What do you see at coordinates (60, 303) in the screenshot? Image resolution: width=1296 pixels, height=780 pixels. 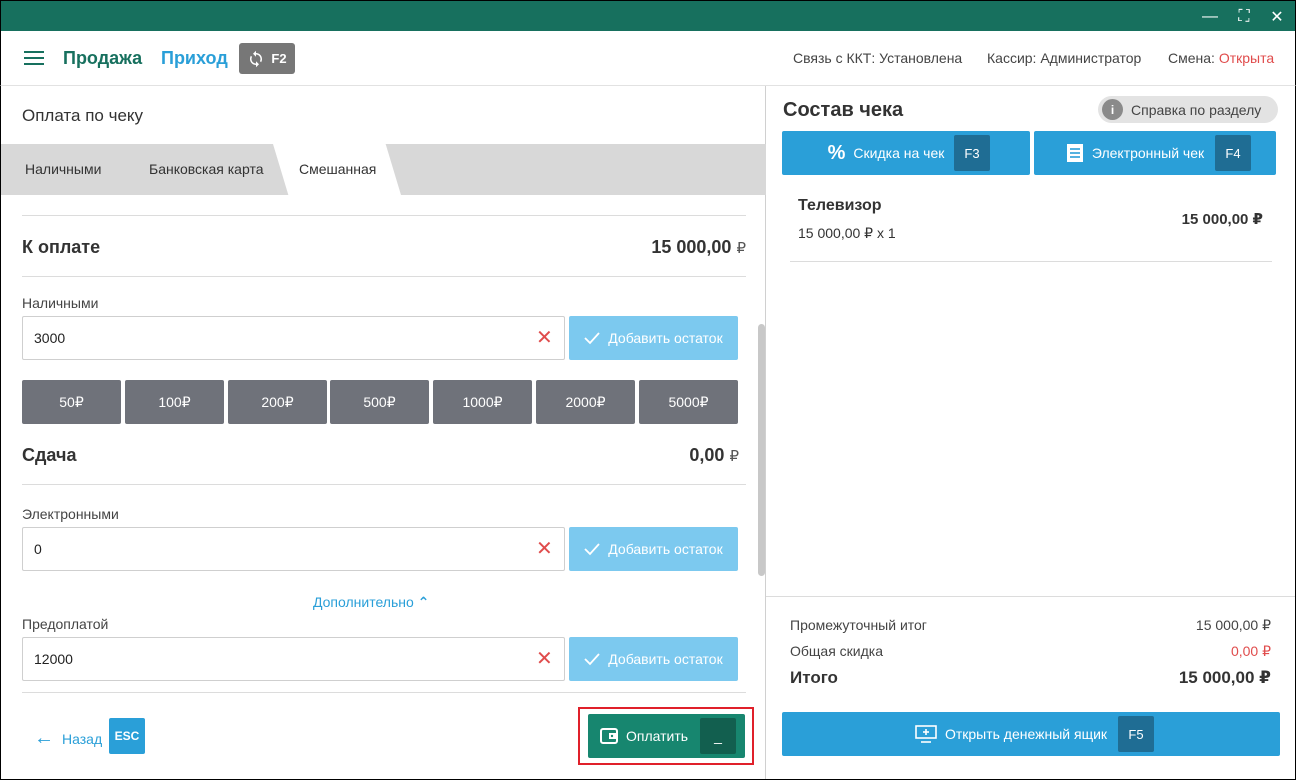 I see `cash-label: Наличными` at bounding box center [60, 303].